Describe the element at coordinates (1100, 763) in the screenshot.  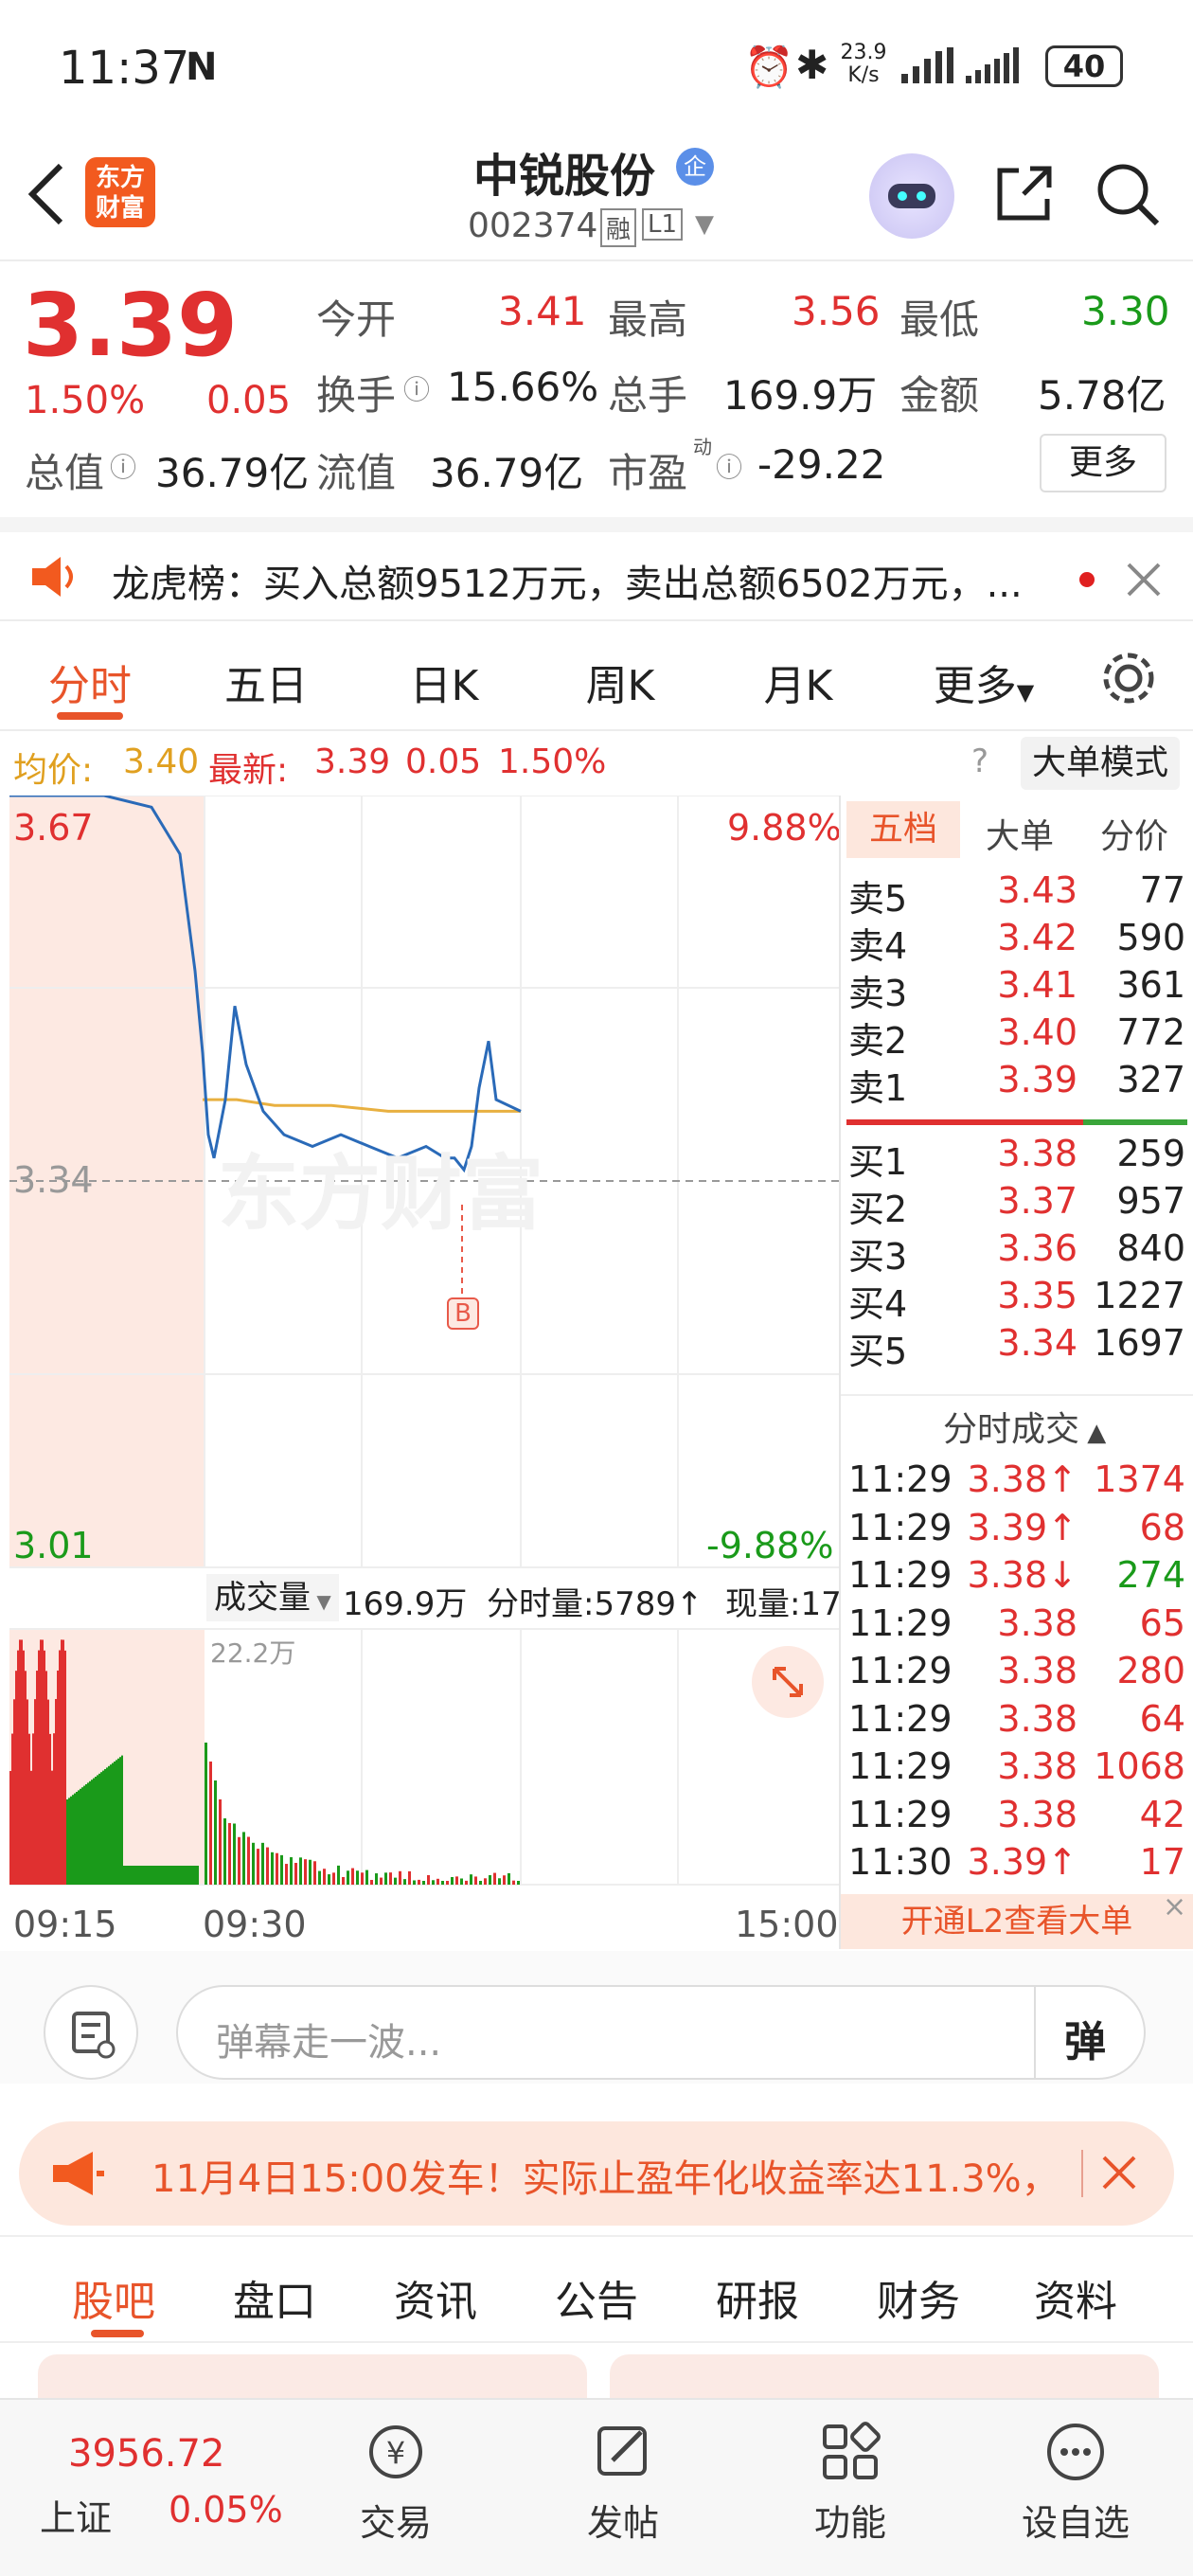
I see `large-order-mode-button: 大单模式` at that location.